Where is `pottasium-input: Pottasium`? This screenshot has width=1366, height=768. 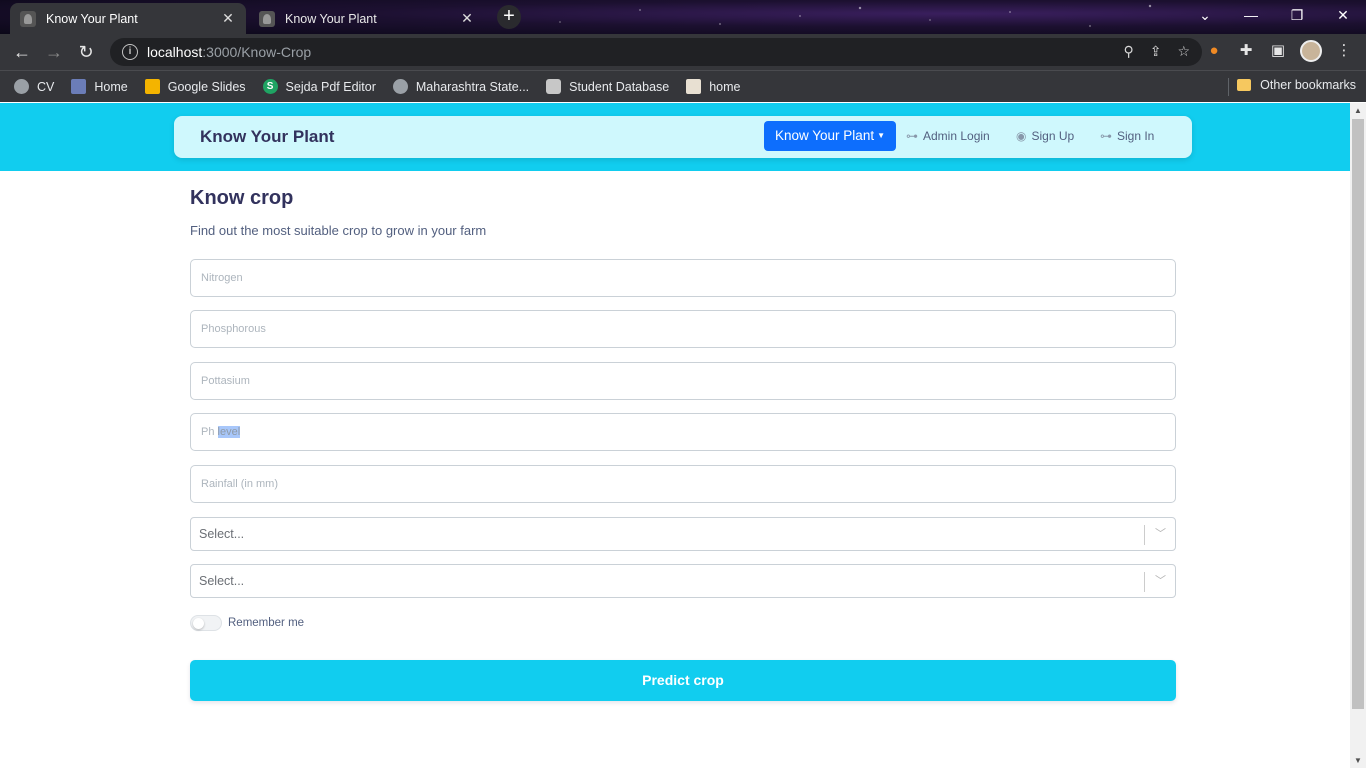
pottasium-input: Pottasium is located at coordinates (683, 381).